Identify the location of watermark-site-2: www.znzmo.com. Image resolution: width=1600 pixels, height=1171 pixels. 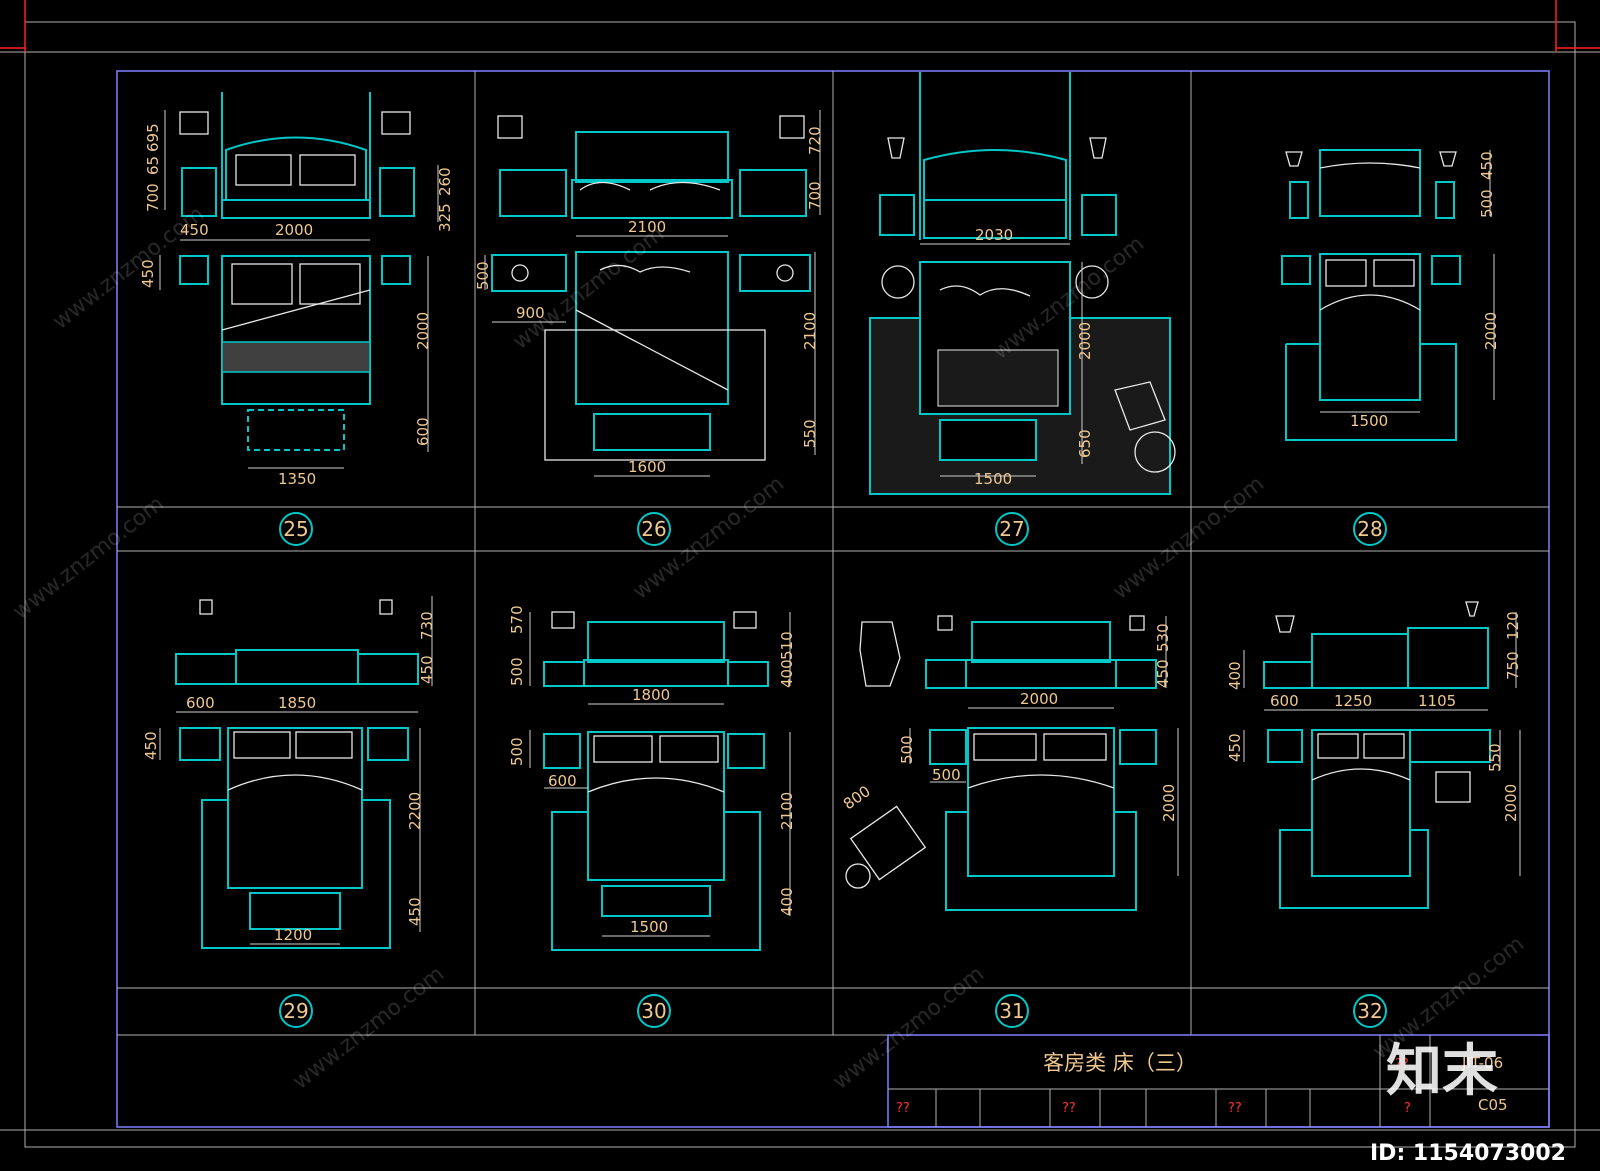
(588, 287).